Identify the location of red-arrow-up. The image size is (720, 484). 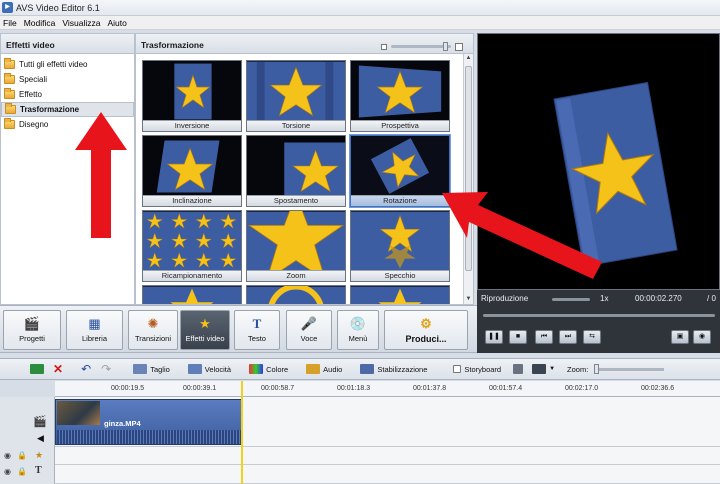
(101, 175).